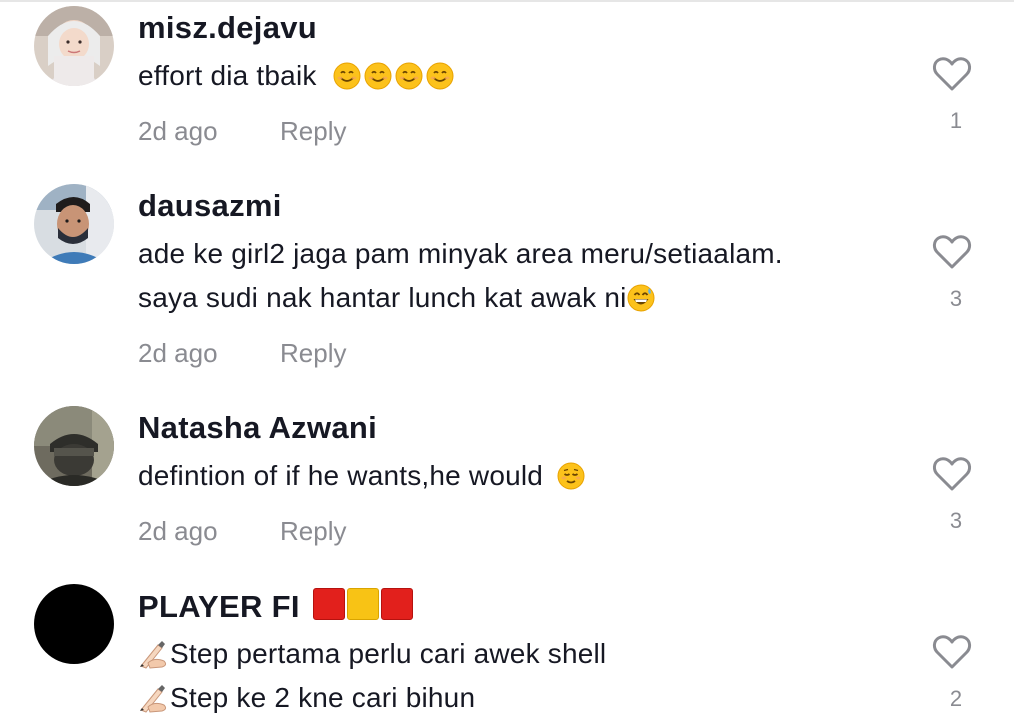 The image size is (1014, 728). What do you see at coordinates (571, 476) in the screenshot?
I see `relieved-face-emoji-icon` at bounding box center [571, 476].